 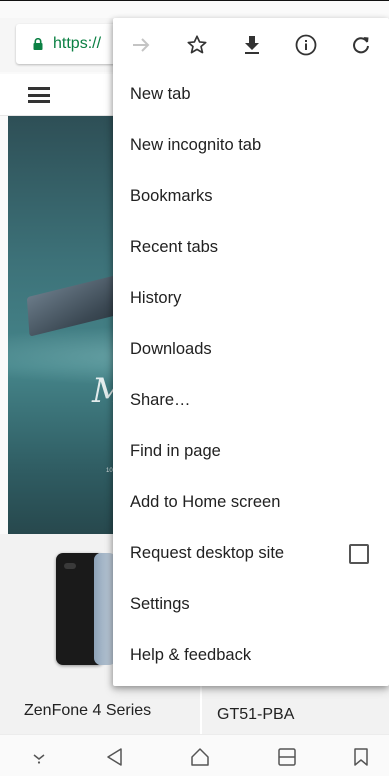 What do you see at coordinates (175, 451) in the screenshot?
I see `menu-item-label: Find in page` at bounding box center [175, 451].